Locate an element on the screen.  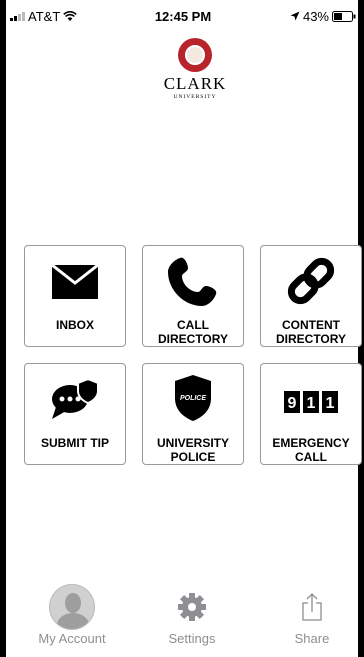
police-badge-text: POLICE is located at coordinates (193, 398).